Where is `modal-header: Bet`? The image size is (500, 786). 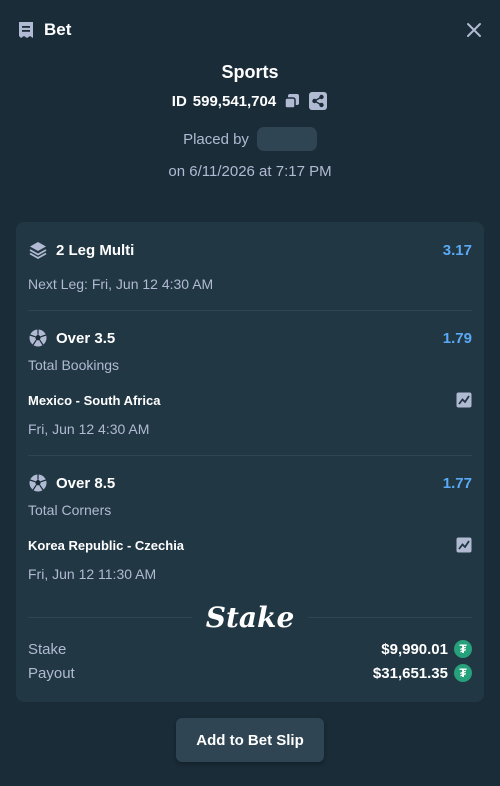
modal-header: Bet is located at coordinates (250, 30).